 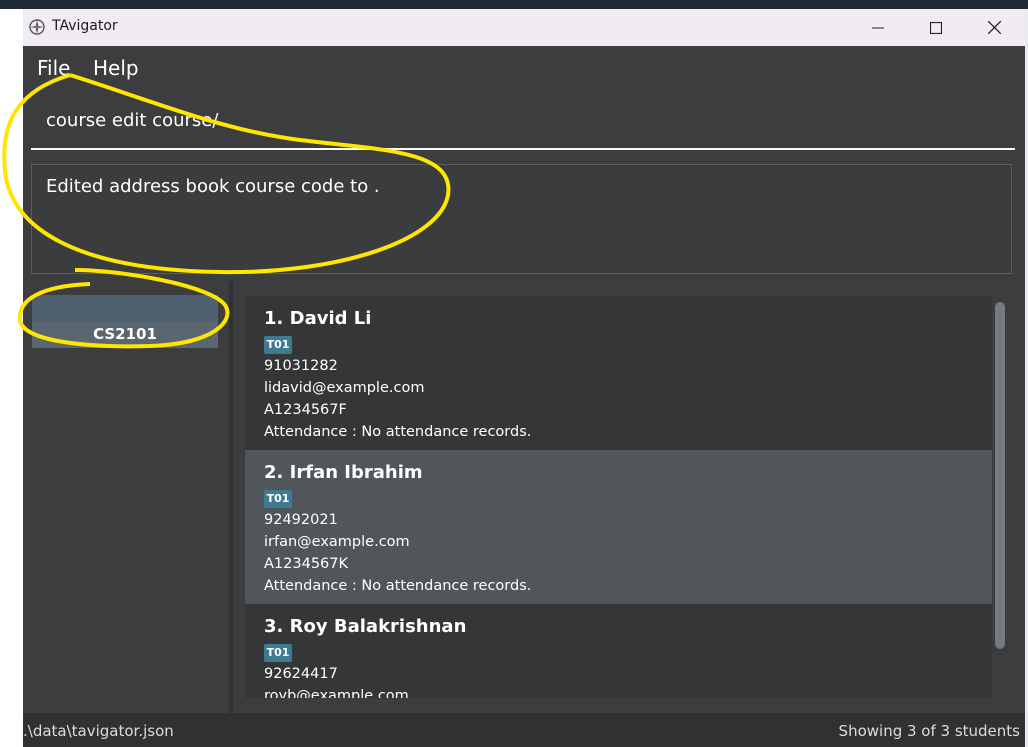 I want to click on student-list-scrollbar, so click(x=1000, y=475).